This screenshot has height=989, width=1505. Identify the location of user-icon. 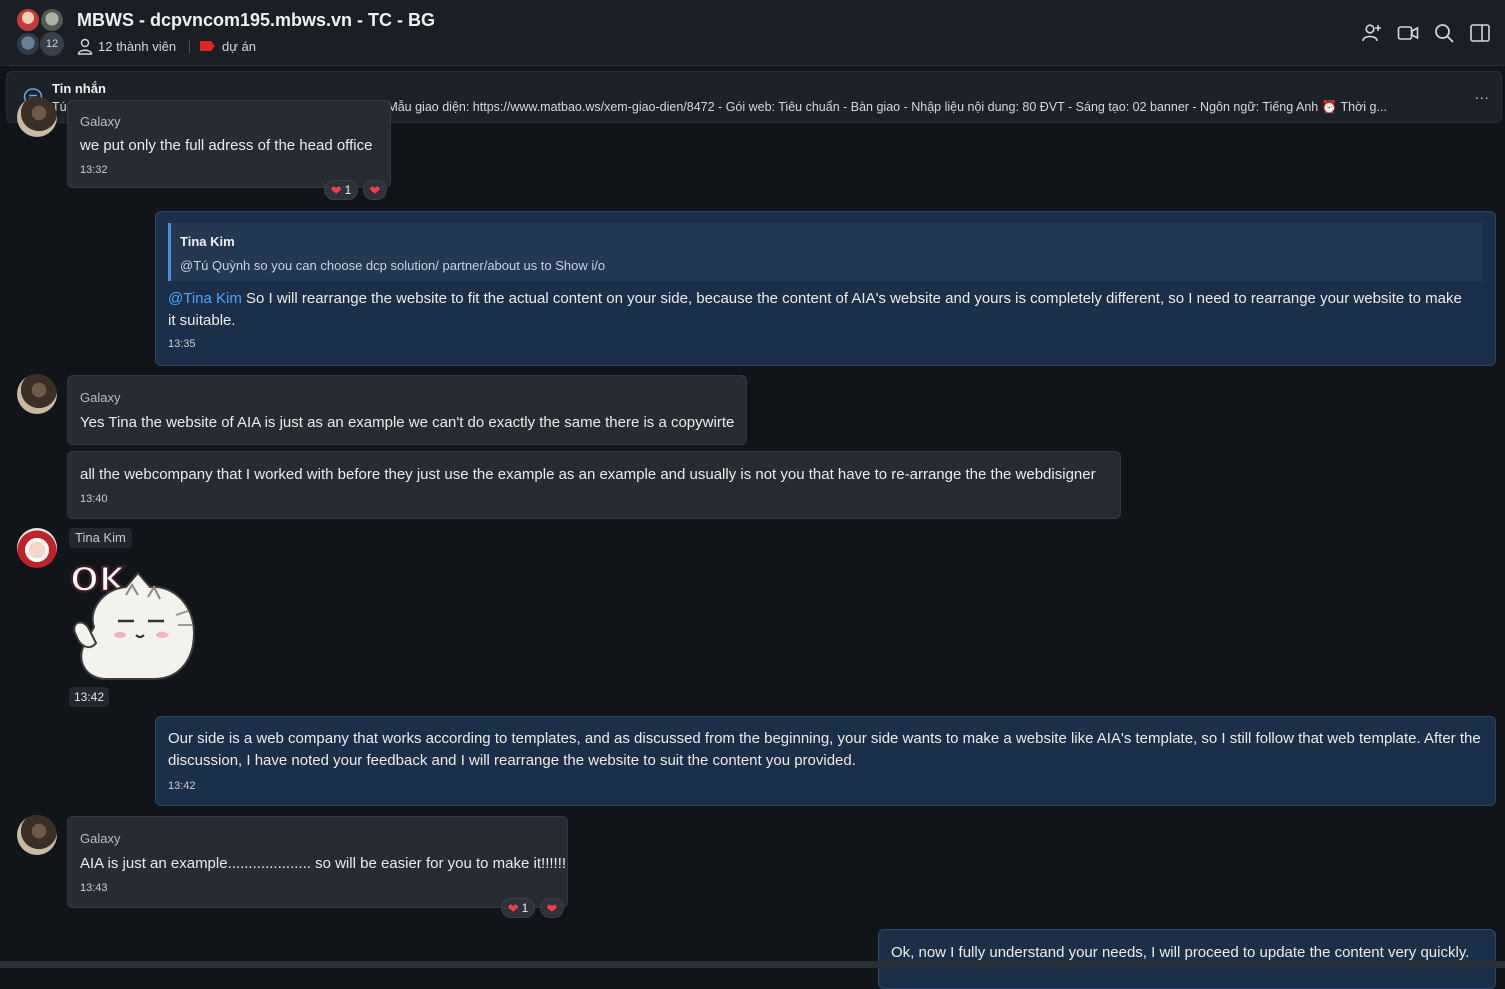
(85, 46).